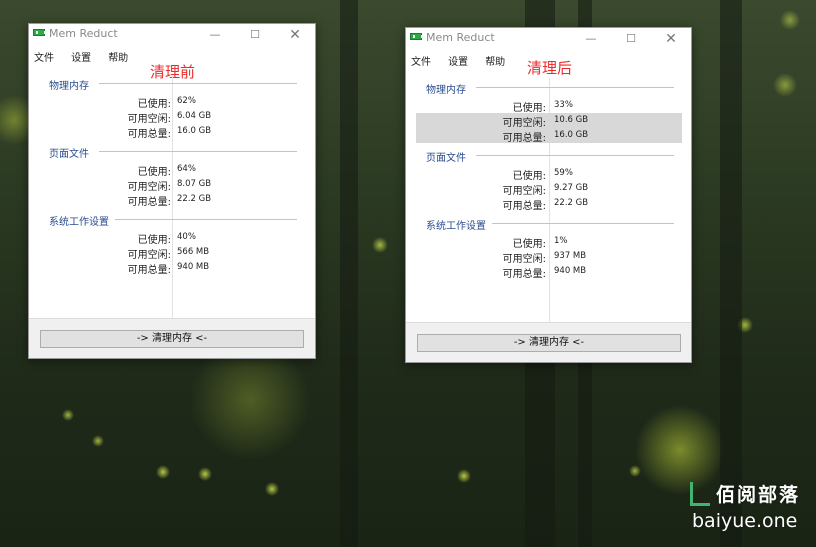 The width and height of the screenshot is (816, 547). I want to click on stat-row: 已使用: 59%, so click(549, 174).